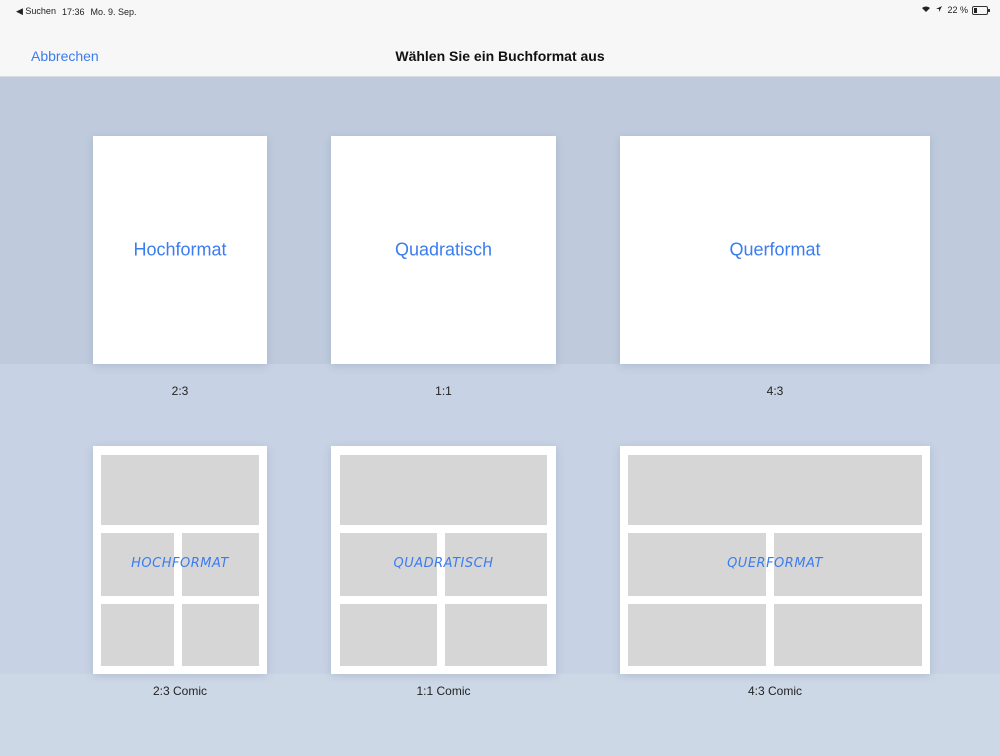  I want to click on battery-percent: 22 %, so click(957, 10).